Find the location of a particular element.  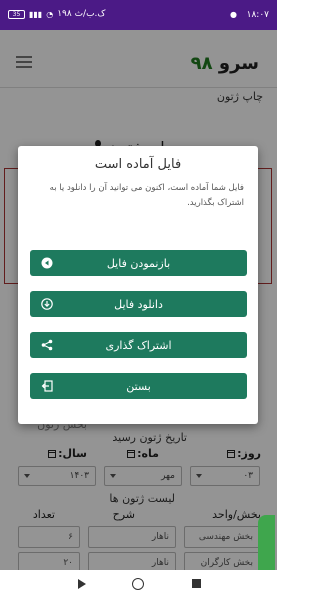

open-file-button: بازنمودن فایل is located at coordinates (138, 263).